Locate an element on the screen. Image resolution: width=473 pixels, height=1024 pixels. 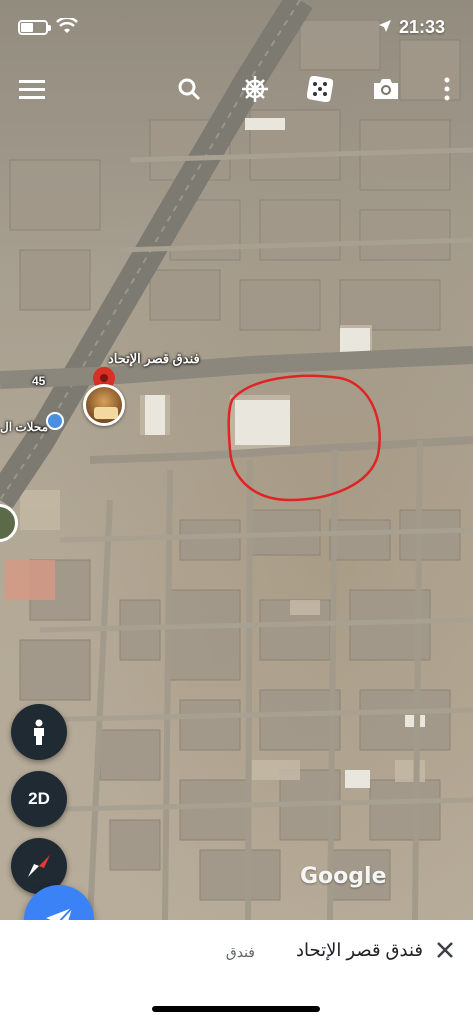
location-arrow-icon is located at coordinates (385, 26).